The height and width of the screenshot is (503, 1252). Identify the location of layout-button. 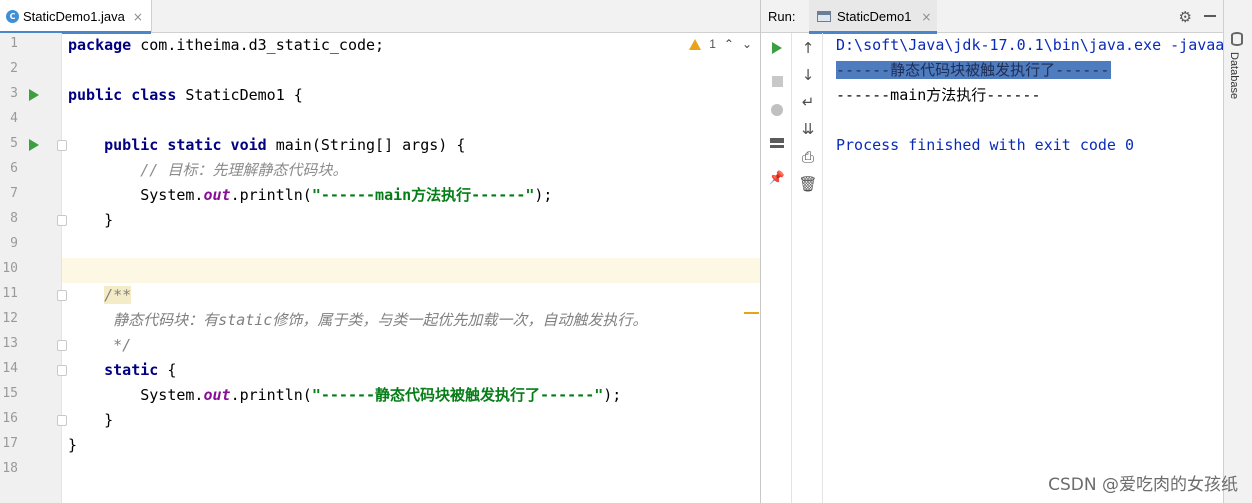
(777, 143).